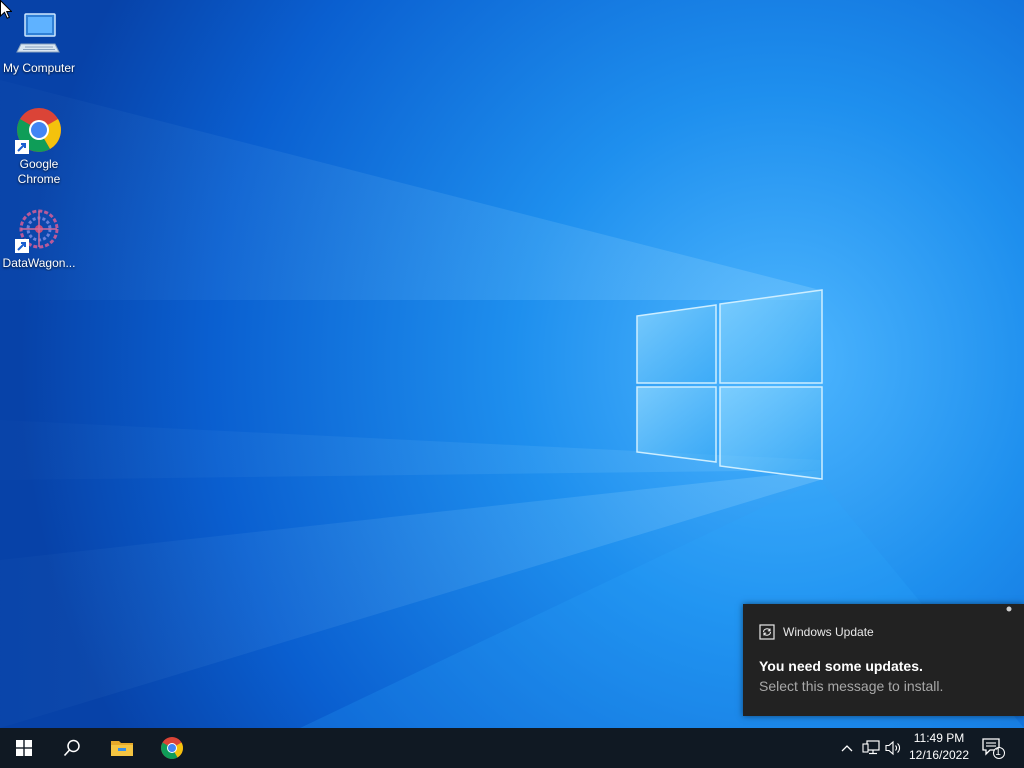 Image resolution: width=1024 pixels, height=768 pixels. Describe the element at coordinates (39, 171) in the screenshot. I see `desktop-icon-label: Google Chrome` at that location.